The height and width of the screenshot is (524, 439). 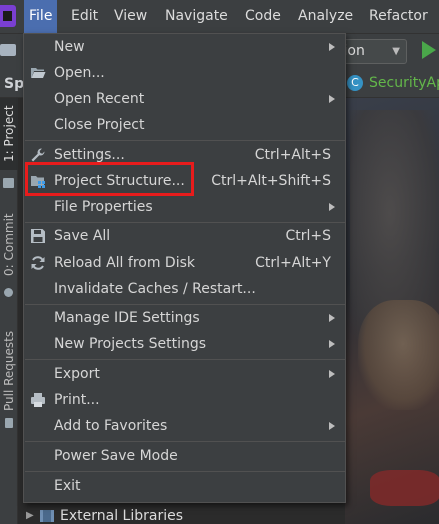 I want to click on intellij-logo-icon, so click(x=8, y=16).